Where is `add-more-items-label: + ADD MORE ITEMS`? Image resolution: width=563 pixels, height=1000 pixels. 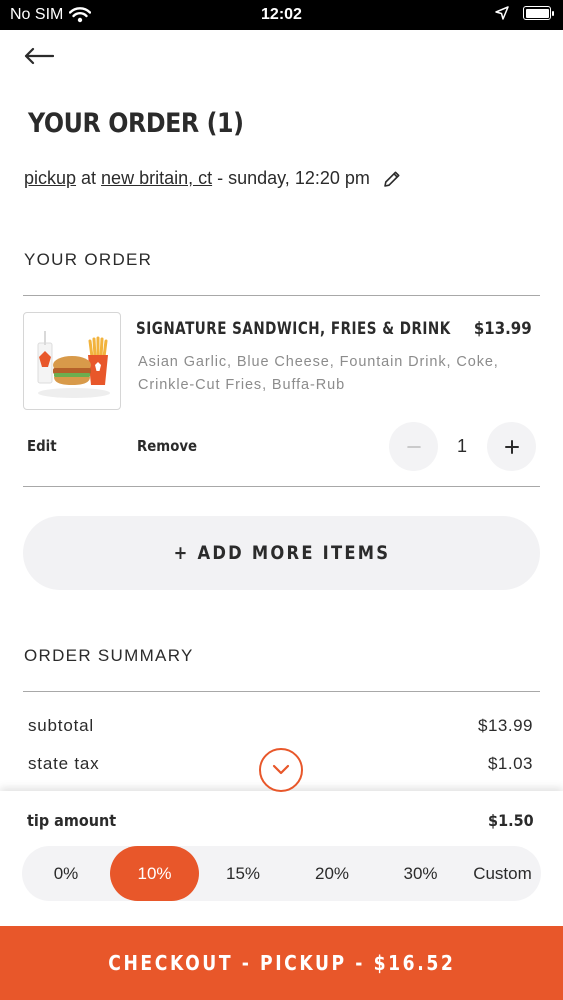 add-more-items-label: + ADD MORE ITEMS is located at coordinates (281, 553).